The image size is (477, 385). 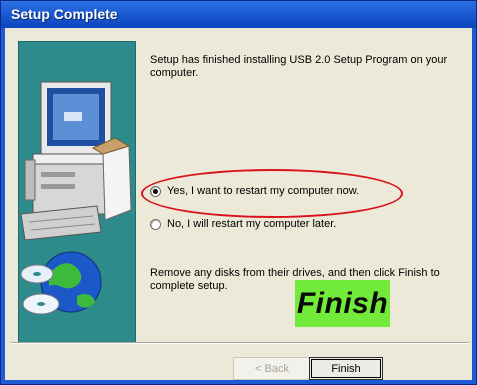 I want to click on finish-callout-label: Finish, so click(x=342, y=303).